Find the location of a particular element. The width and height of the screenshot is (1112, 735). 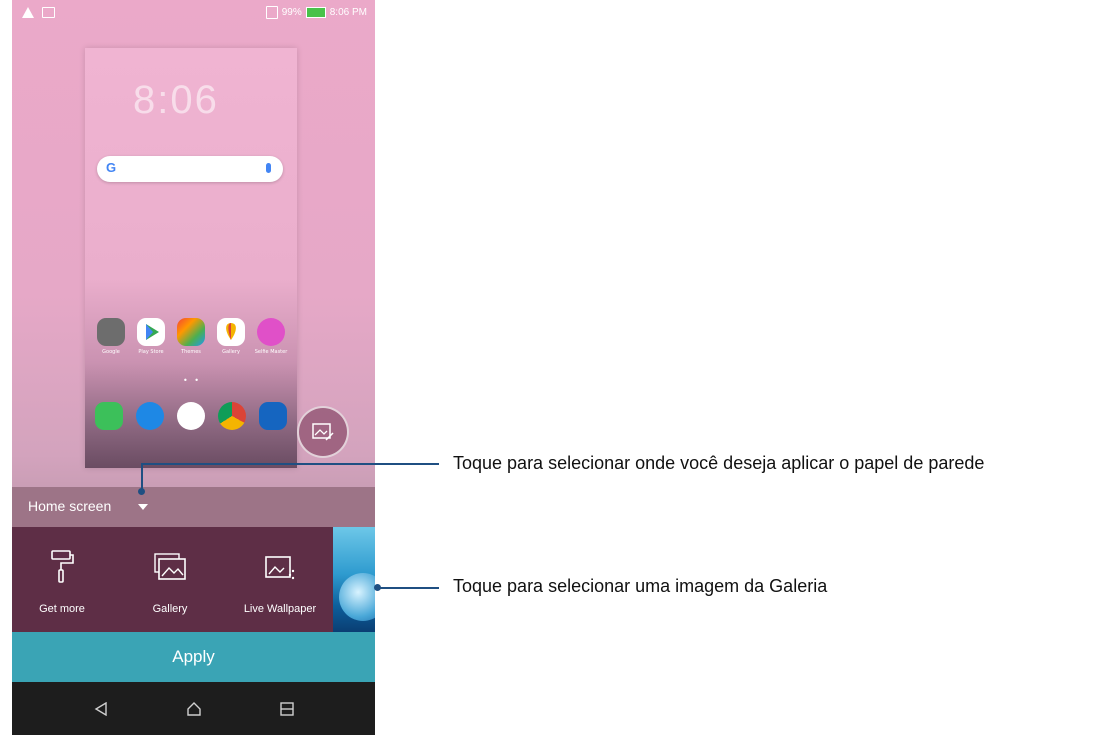

edit-image-icon is located at coordinates (323, 432).